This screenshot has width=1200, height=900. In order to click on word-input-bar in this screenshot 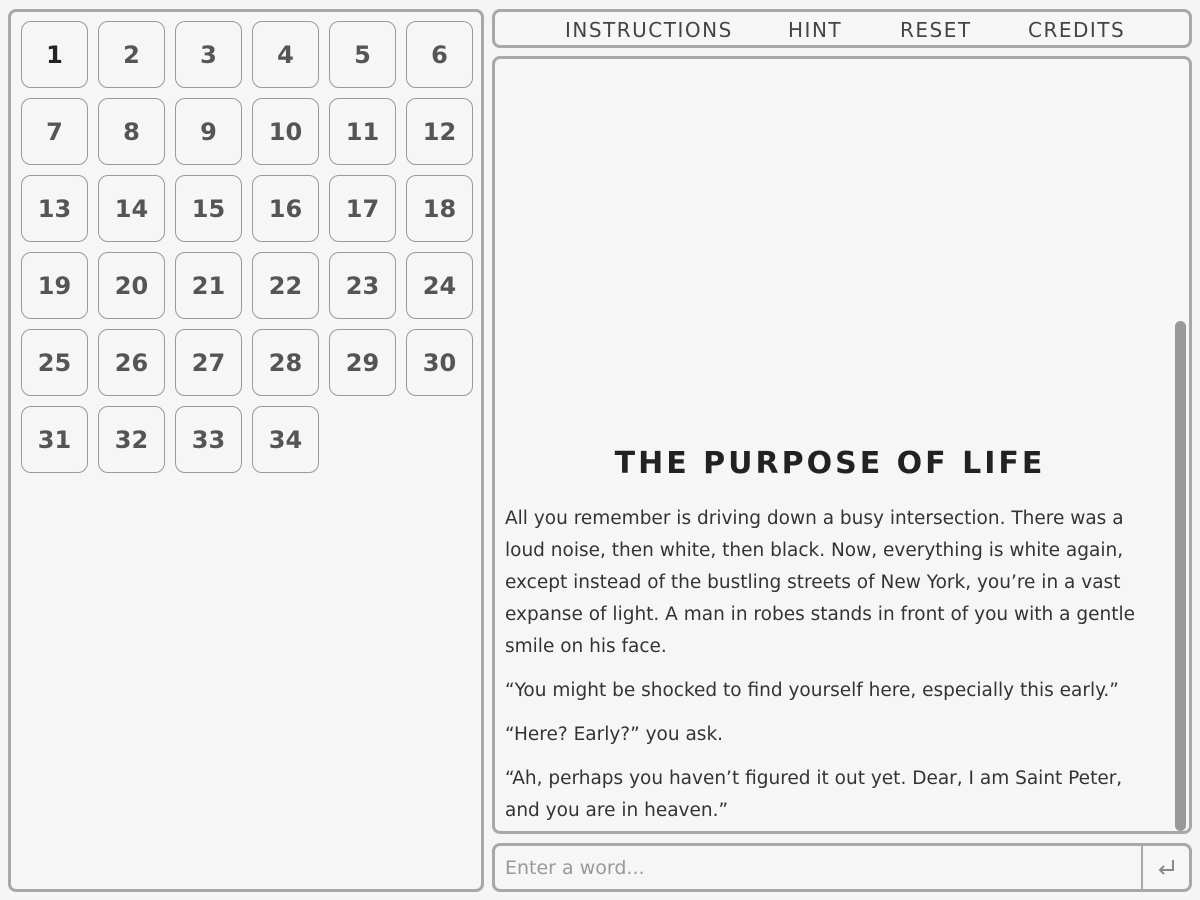, I will do `click(842, 867)`.